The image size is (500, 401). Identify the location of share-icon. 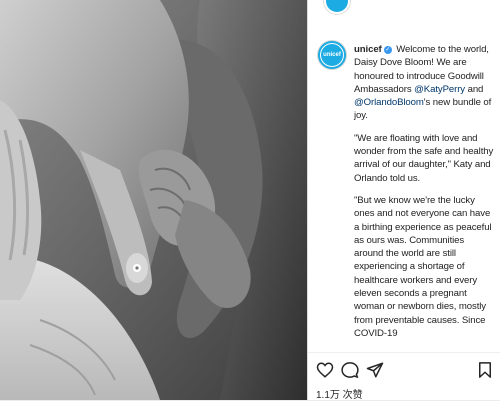
(375, 370).